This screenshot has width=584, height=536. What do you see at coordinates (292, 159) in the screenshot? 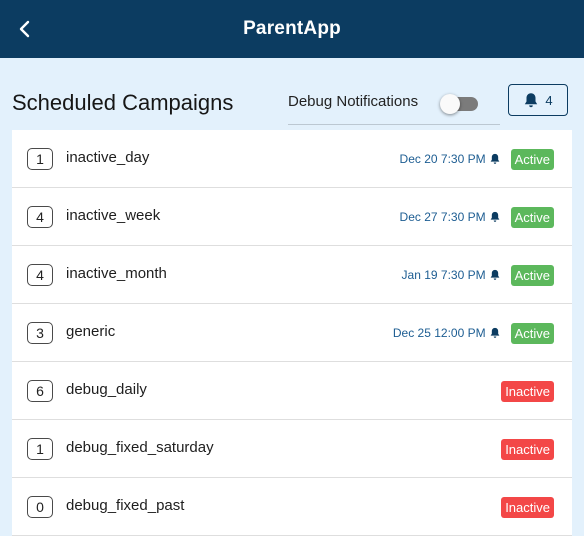
I see `campaign-row: 1 inactive_day Dec 20 7:30 PM Active` at bounding box center [292, 159].